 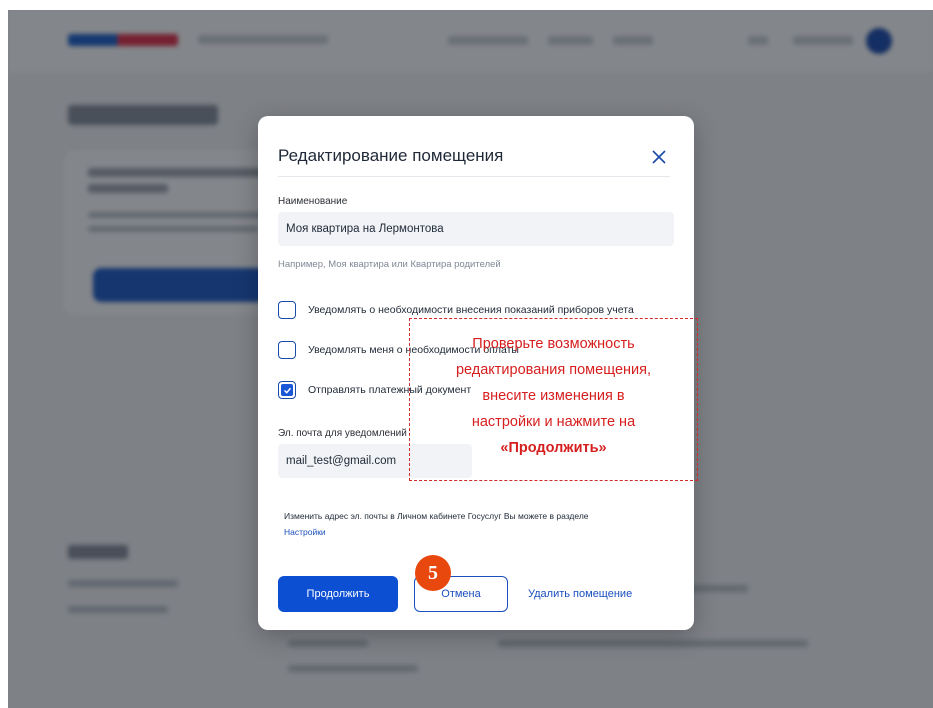 I want to click on settings-link: Настройки, so click(x=479, y=532).